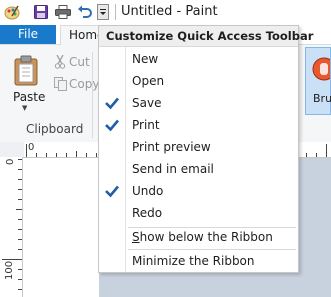 This screenshot has width=331, height=297. I want to click on menu-header-title: Customize Quick Access Toolbar, so click(210, 36).